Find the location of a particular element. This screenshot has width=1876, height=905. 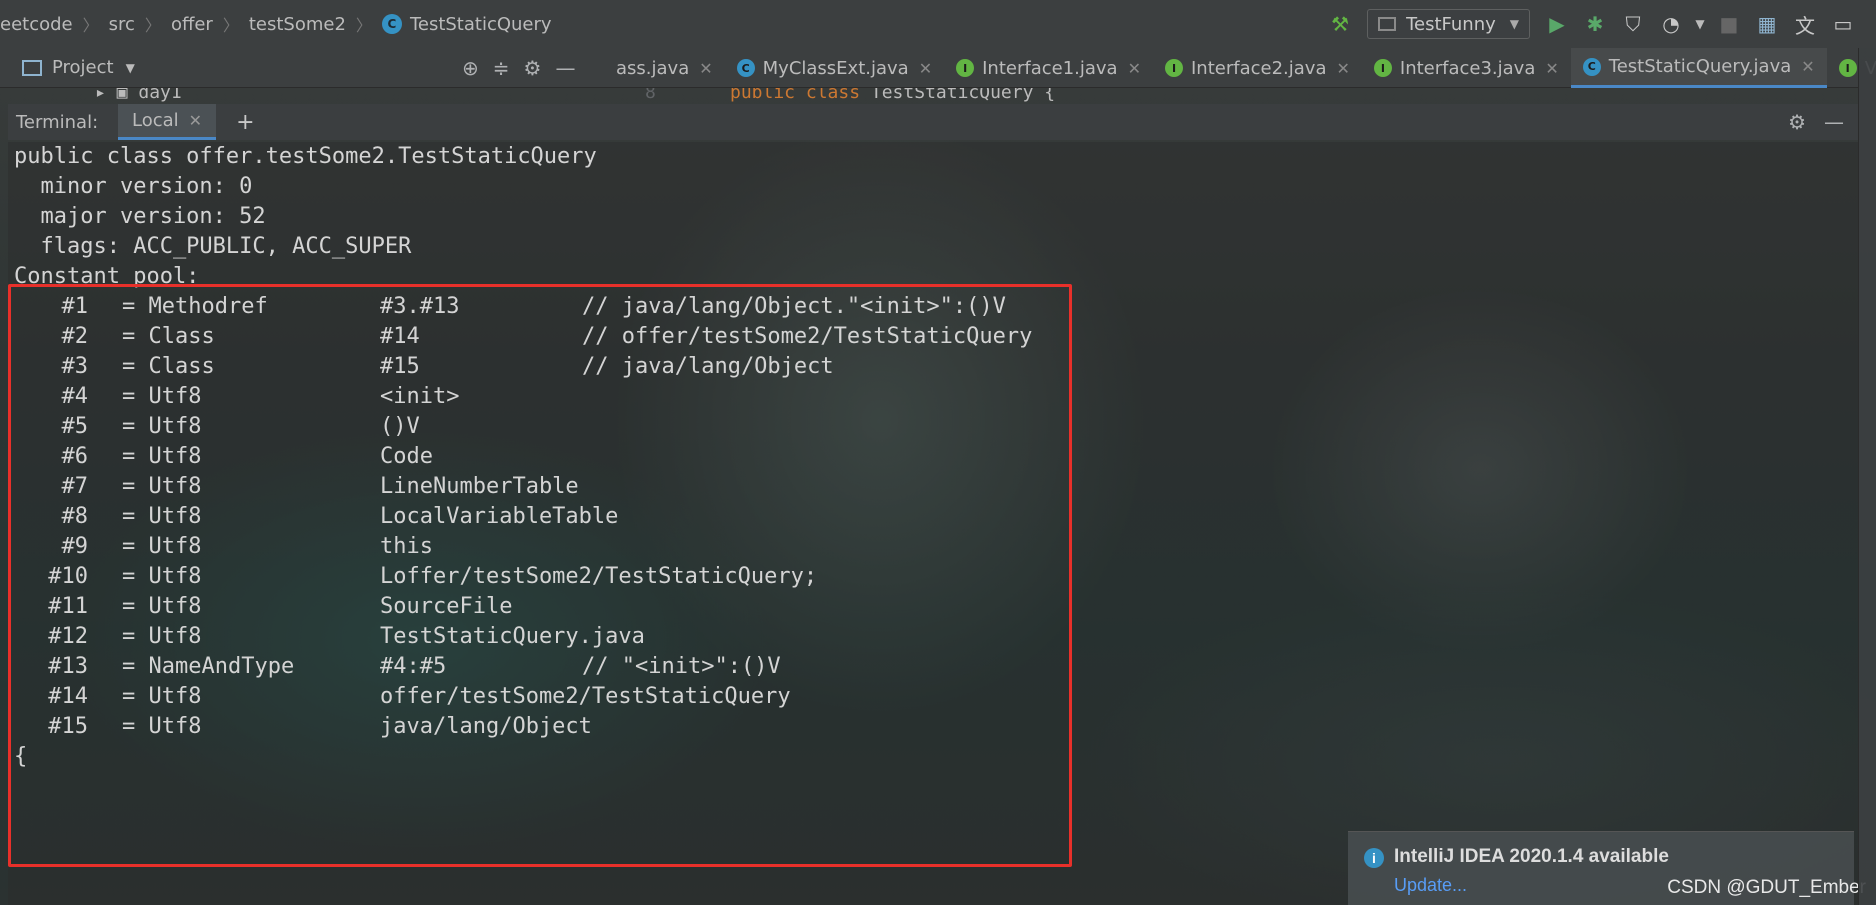

debug-bug-icon: ✱ is located at coordinates (1595, 24).